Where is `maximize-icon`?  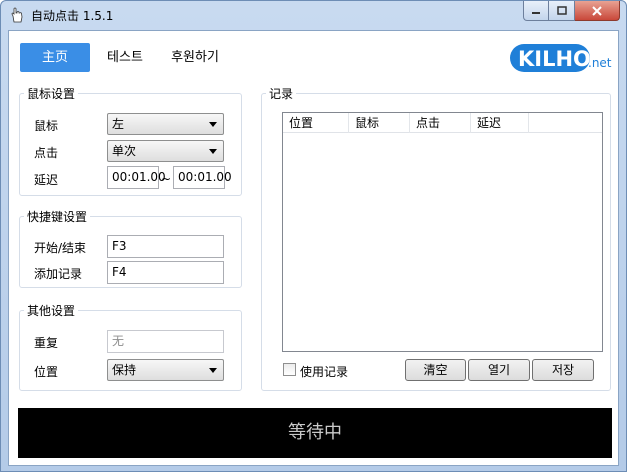 maximize-icon is located at coordinates (561, 10).